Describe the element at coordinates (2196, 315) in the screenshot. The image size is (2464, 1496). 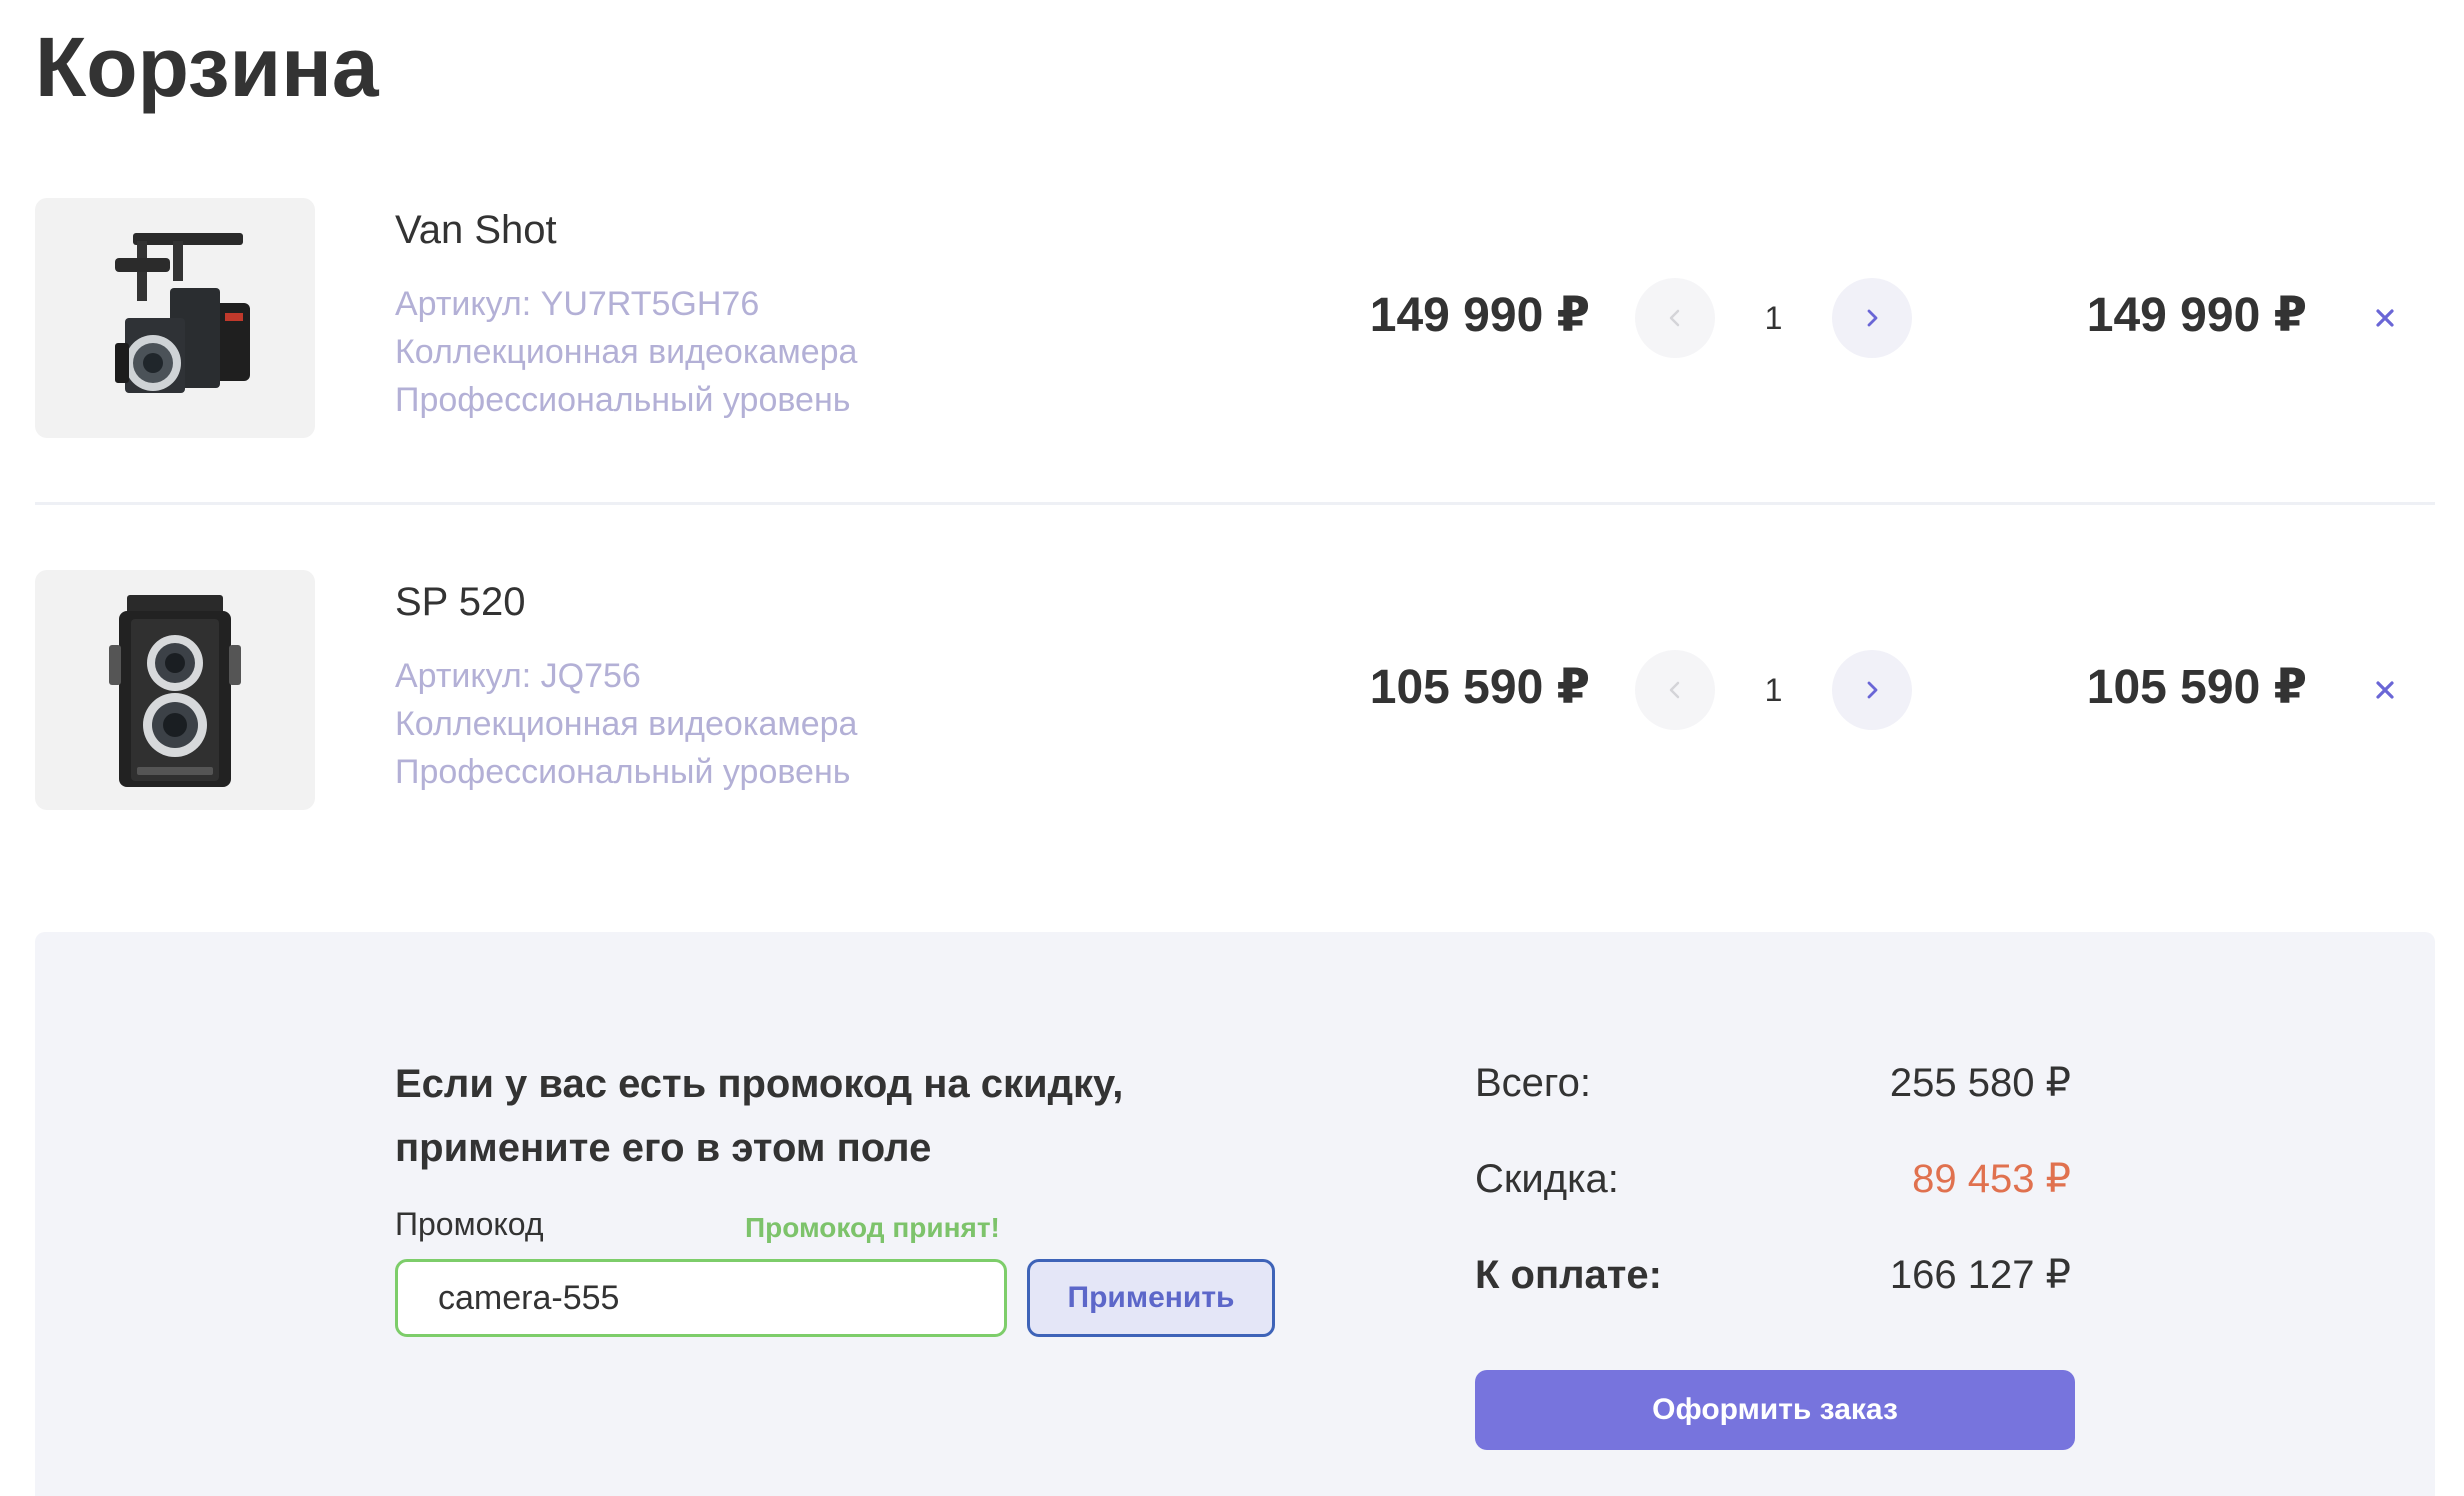
I see `line-total: 149 990 ₽` at that location.